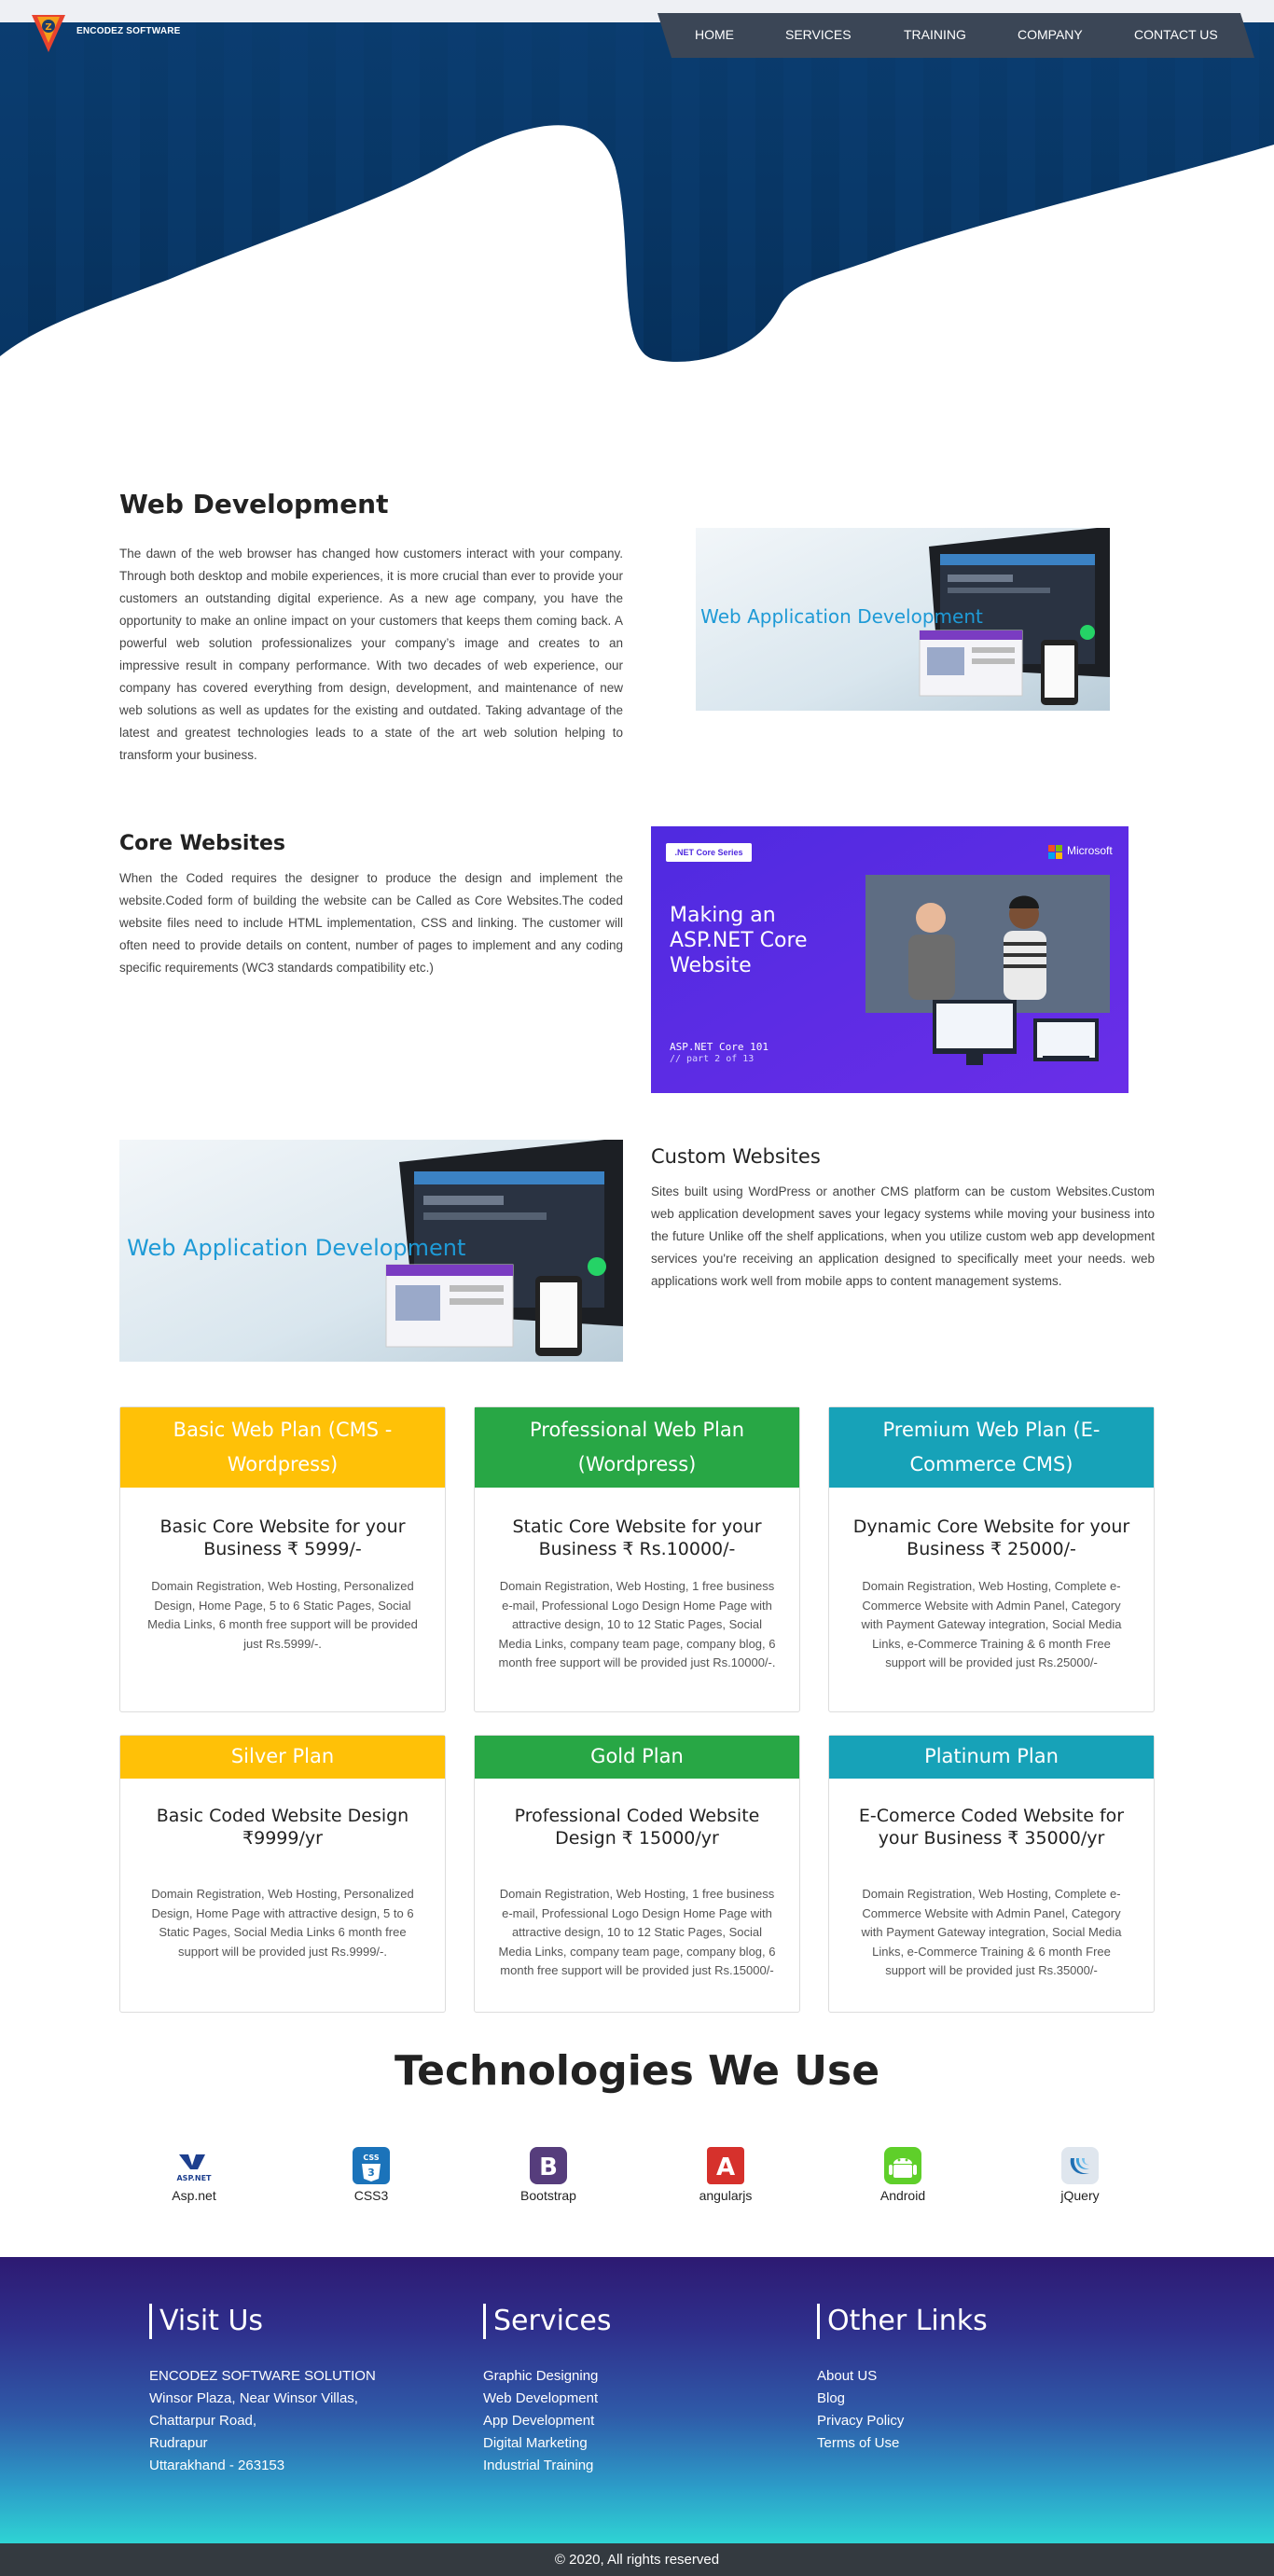 The image size is (1274, 2576). I want to click on web-app-caption: Custom Web Application Development, so click(840, 616).